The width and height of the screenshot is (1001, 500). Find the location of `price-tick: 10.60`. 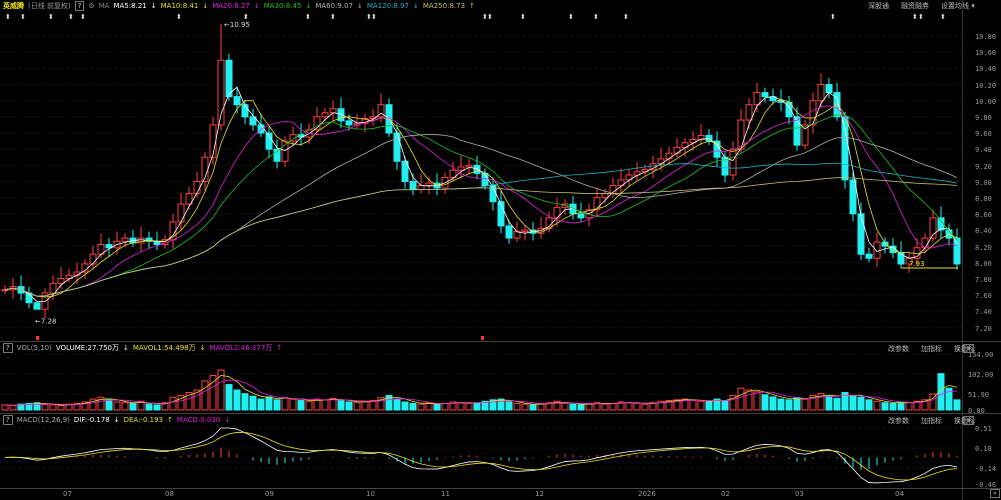

price-tick: 10.60 is located at coordinates (986, 53).